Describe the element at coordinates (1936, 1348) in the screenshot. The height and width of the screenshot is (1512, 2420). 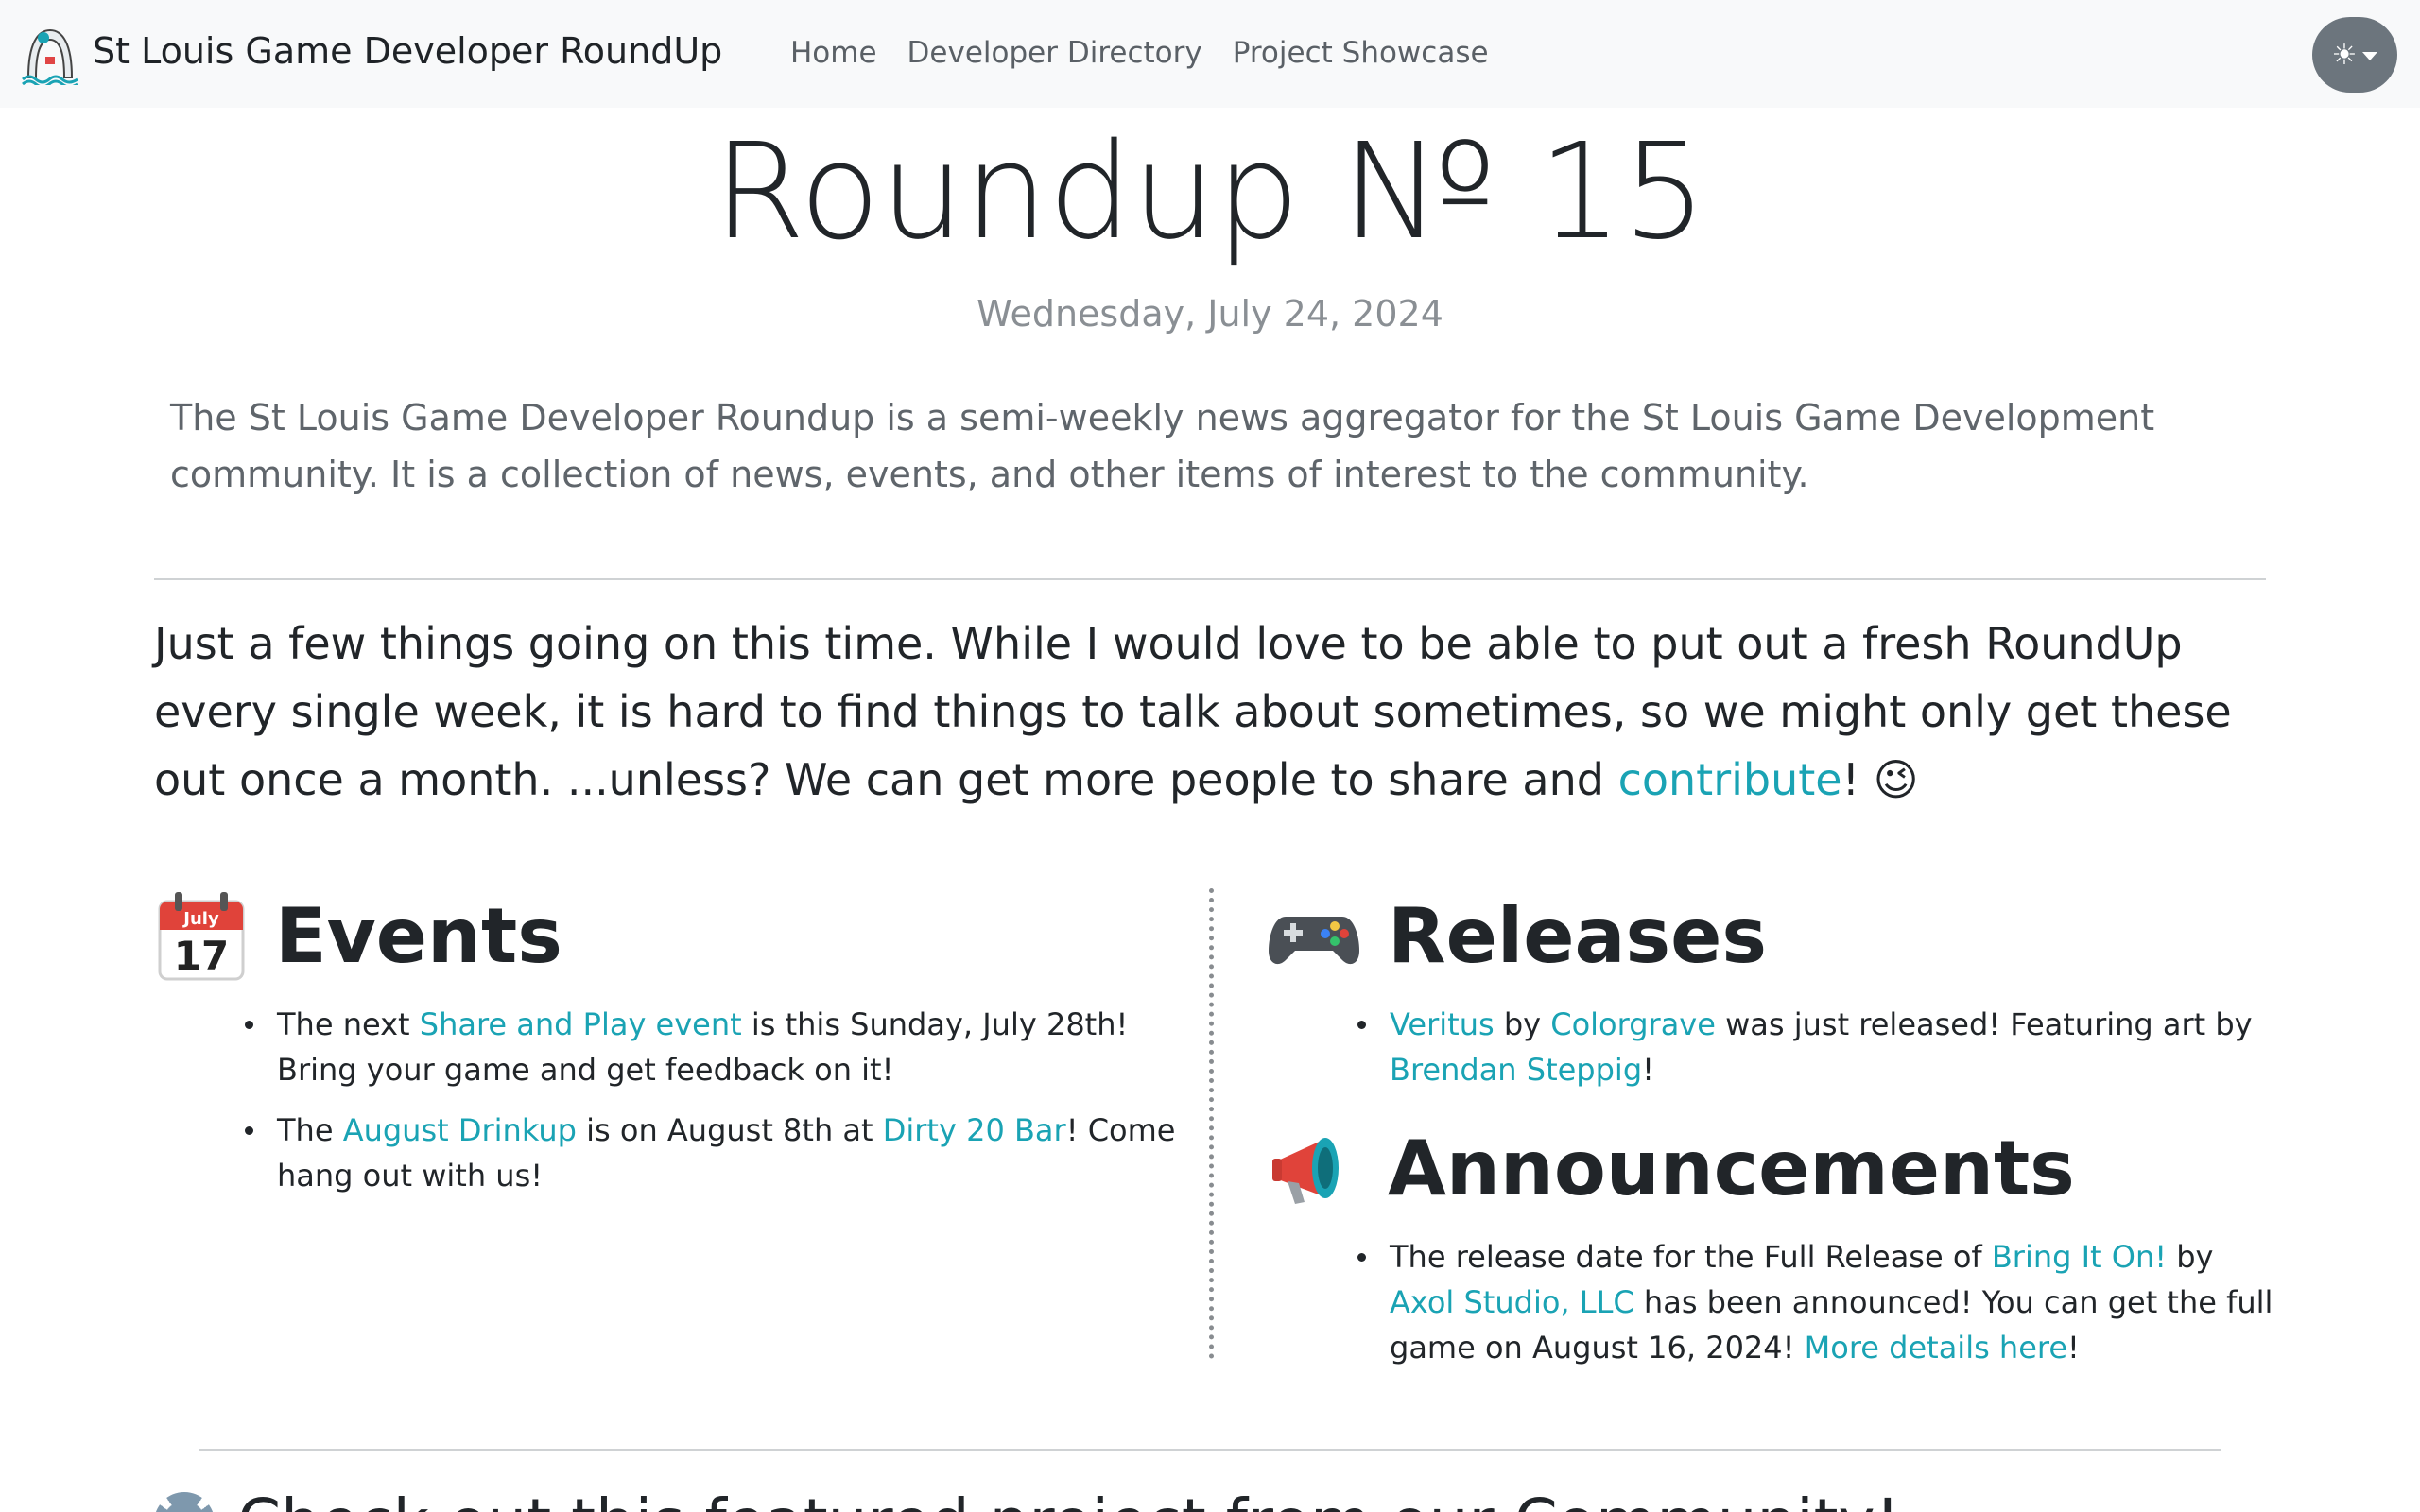
I see `more-details-link: More details here` at that location.